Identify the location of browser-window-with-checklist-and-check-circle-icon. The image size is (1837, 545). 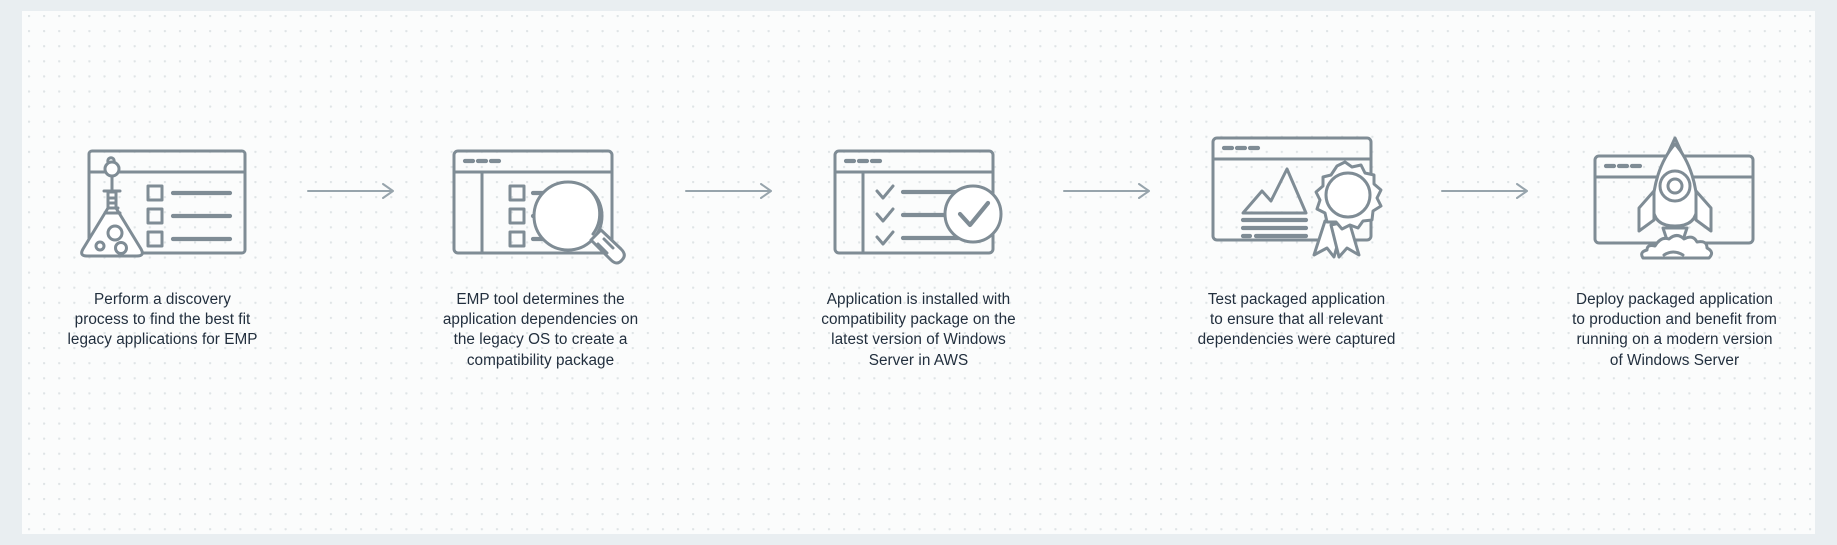
(919, 190).